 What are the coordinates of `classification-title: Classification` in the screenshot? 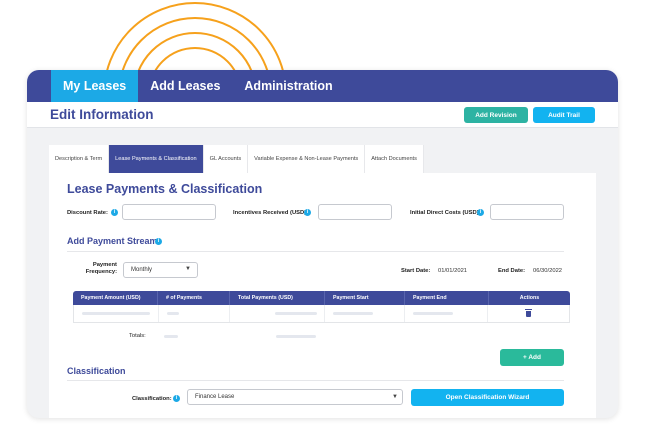 It's located at (96, 371).